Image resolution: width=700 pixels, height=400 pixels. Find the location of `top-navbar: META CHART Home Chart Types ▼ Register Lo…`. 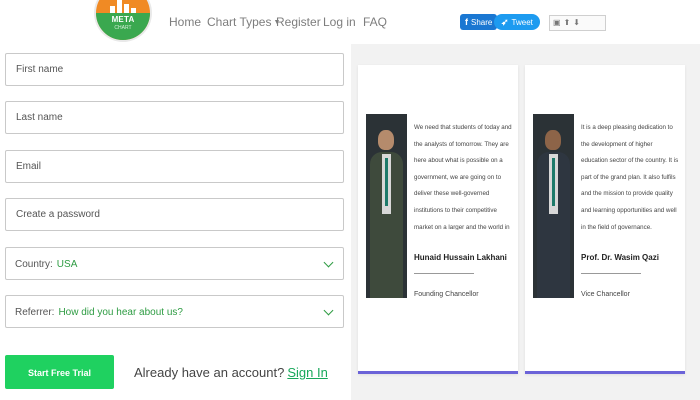

top-navbar: META CHART Home Chart Types ▼ Register Lo… is located at coordinates (350, 22).